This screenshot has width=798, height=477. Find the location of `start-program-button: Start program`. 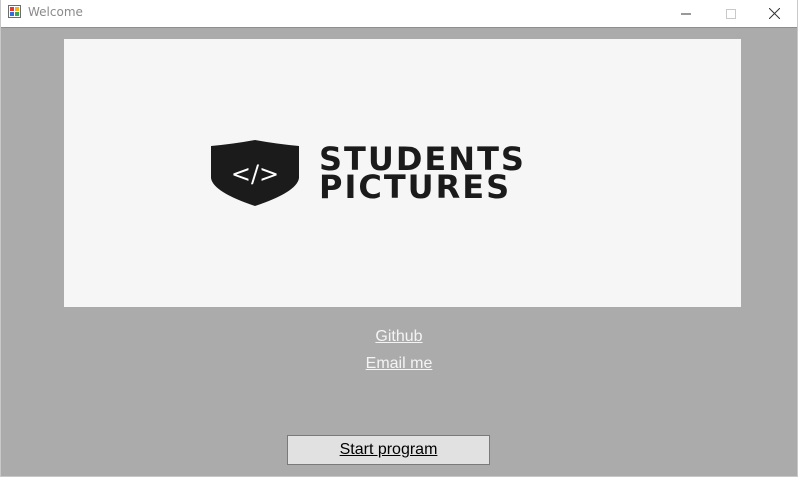

start-program-button: Start program is located at coordinates (388, 450).